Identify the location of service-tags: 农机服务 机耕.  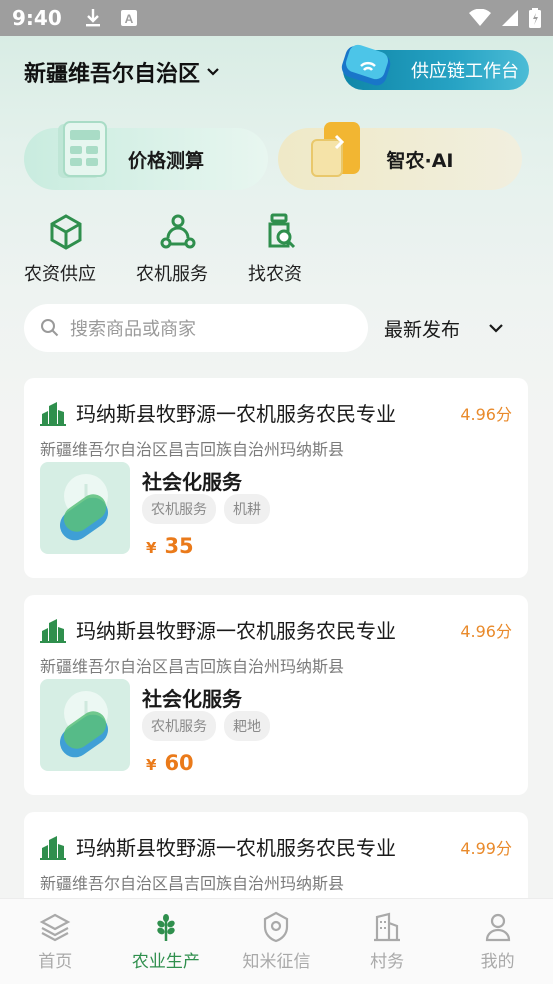
(206, 509).